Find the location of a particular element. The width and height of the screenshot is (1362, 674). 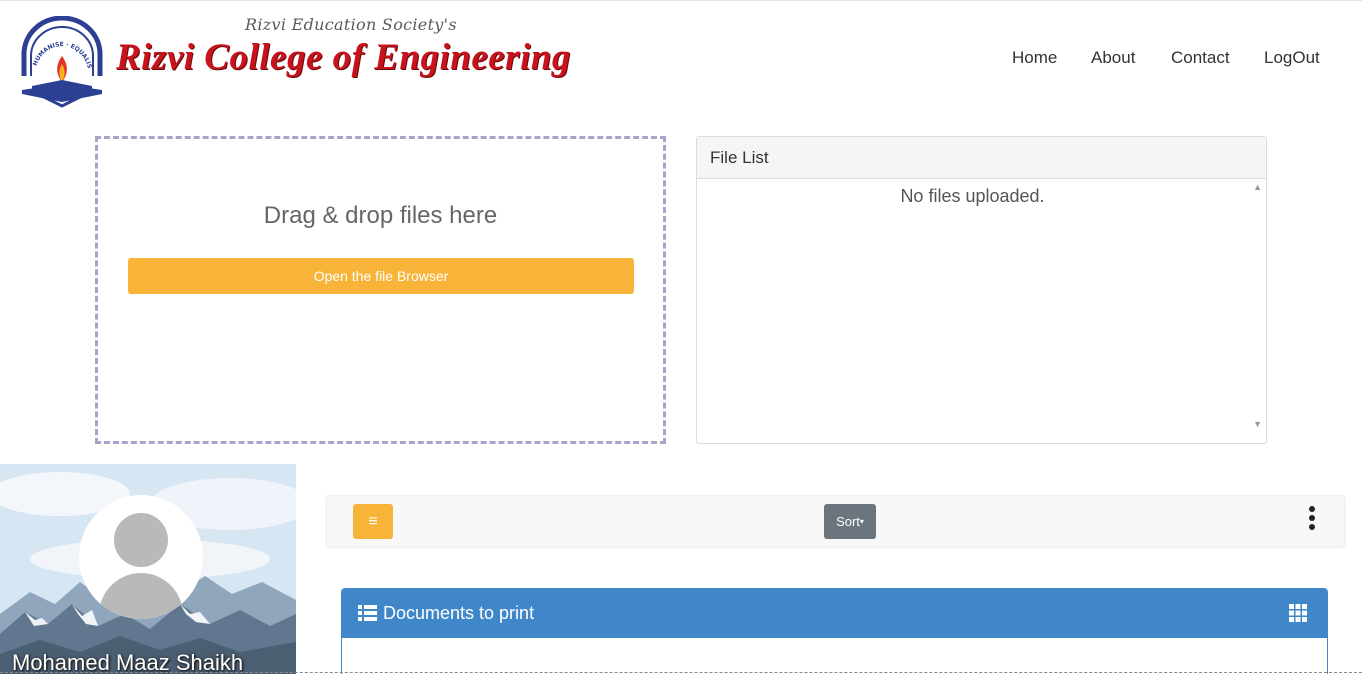

documents-panel: Documents to print is located at coordinates (834, 631).